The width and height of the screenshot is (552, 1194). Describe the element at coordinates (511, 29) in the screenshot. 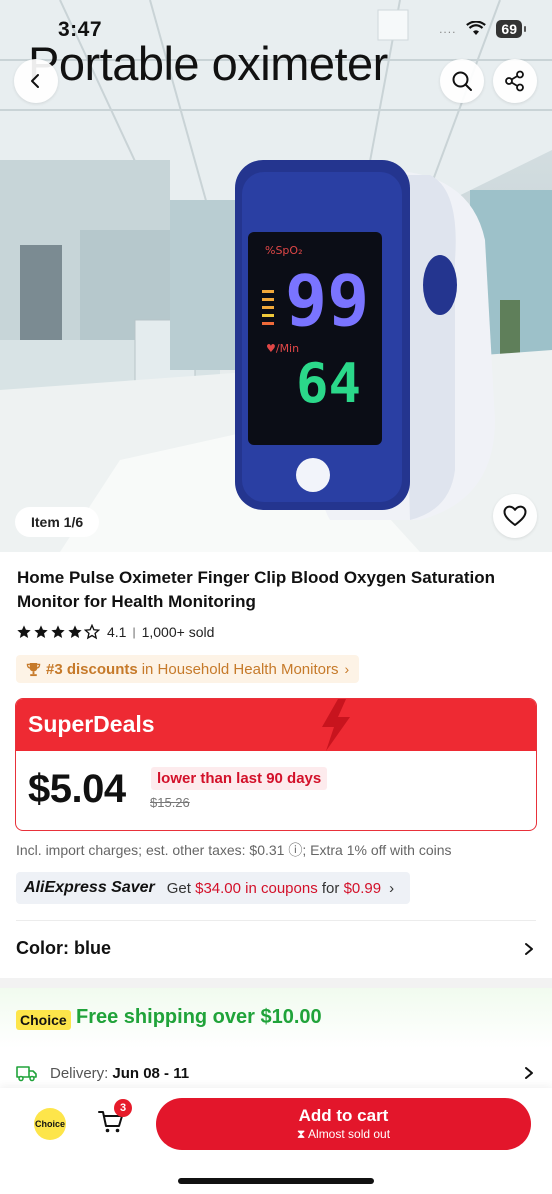

I see `battery-icon: 69` at that location.